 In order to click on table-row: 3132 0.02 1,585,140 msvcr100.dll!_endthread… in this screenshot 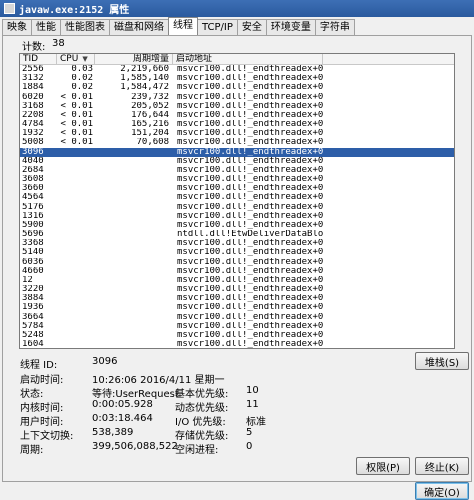, I will do `click(237, 78)`.